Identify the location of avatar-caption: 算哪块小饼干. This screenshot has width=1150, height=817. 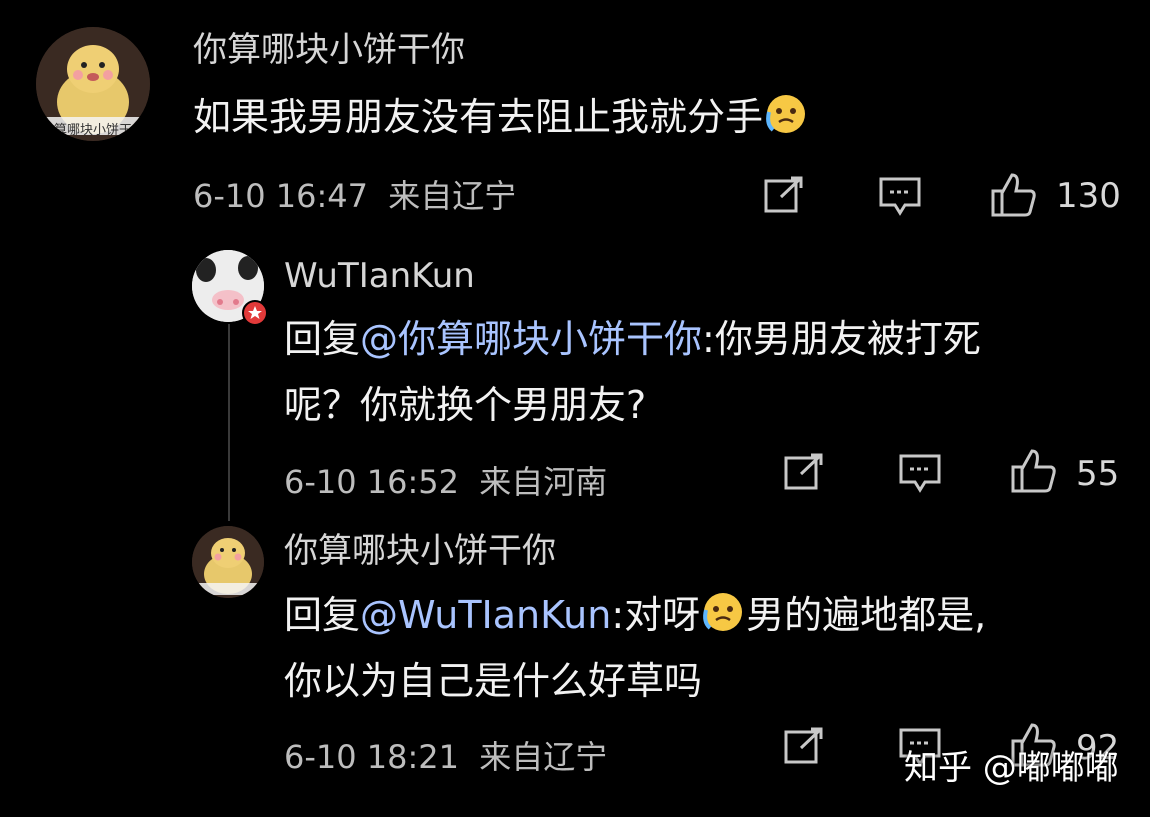
(93, 130).